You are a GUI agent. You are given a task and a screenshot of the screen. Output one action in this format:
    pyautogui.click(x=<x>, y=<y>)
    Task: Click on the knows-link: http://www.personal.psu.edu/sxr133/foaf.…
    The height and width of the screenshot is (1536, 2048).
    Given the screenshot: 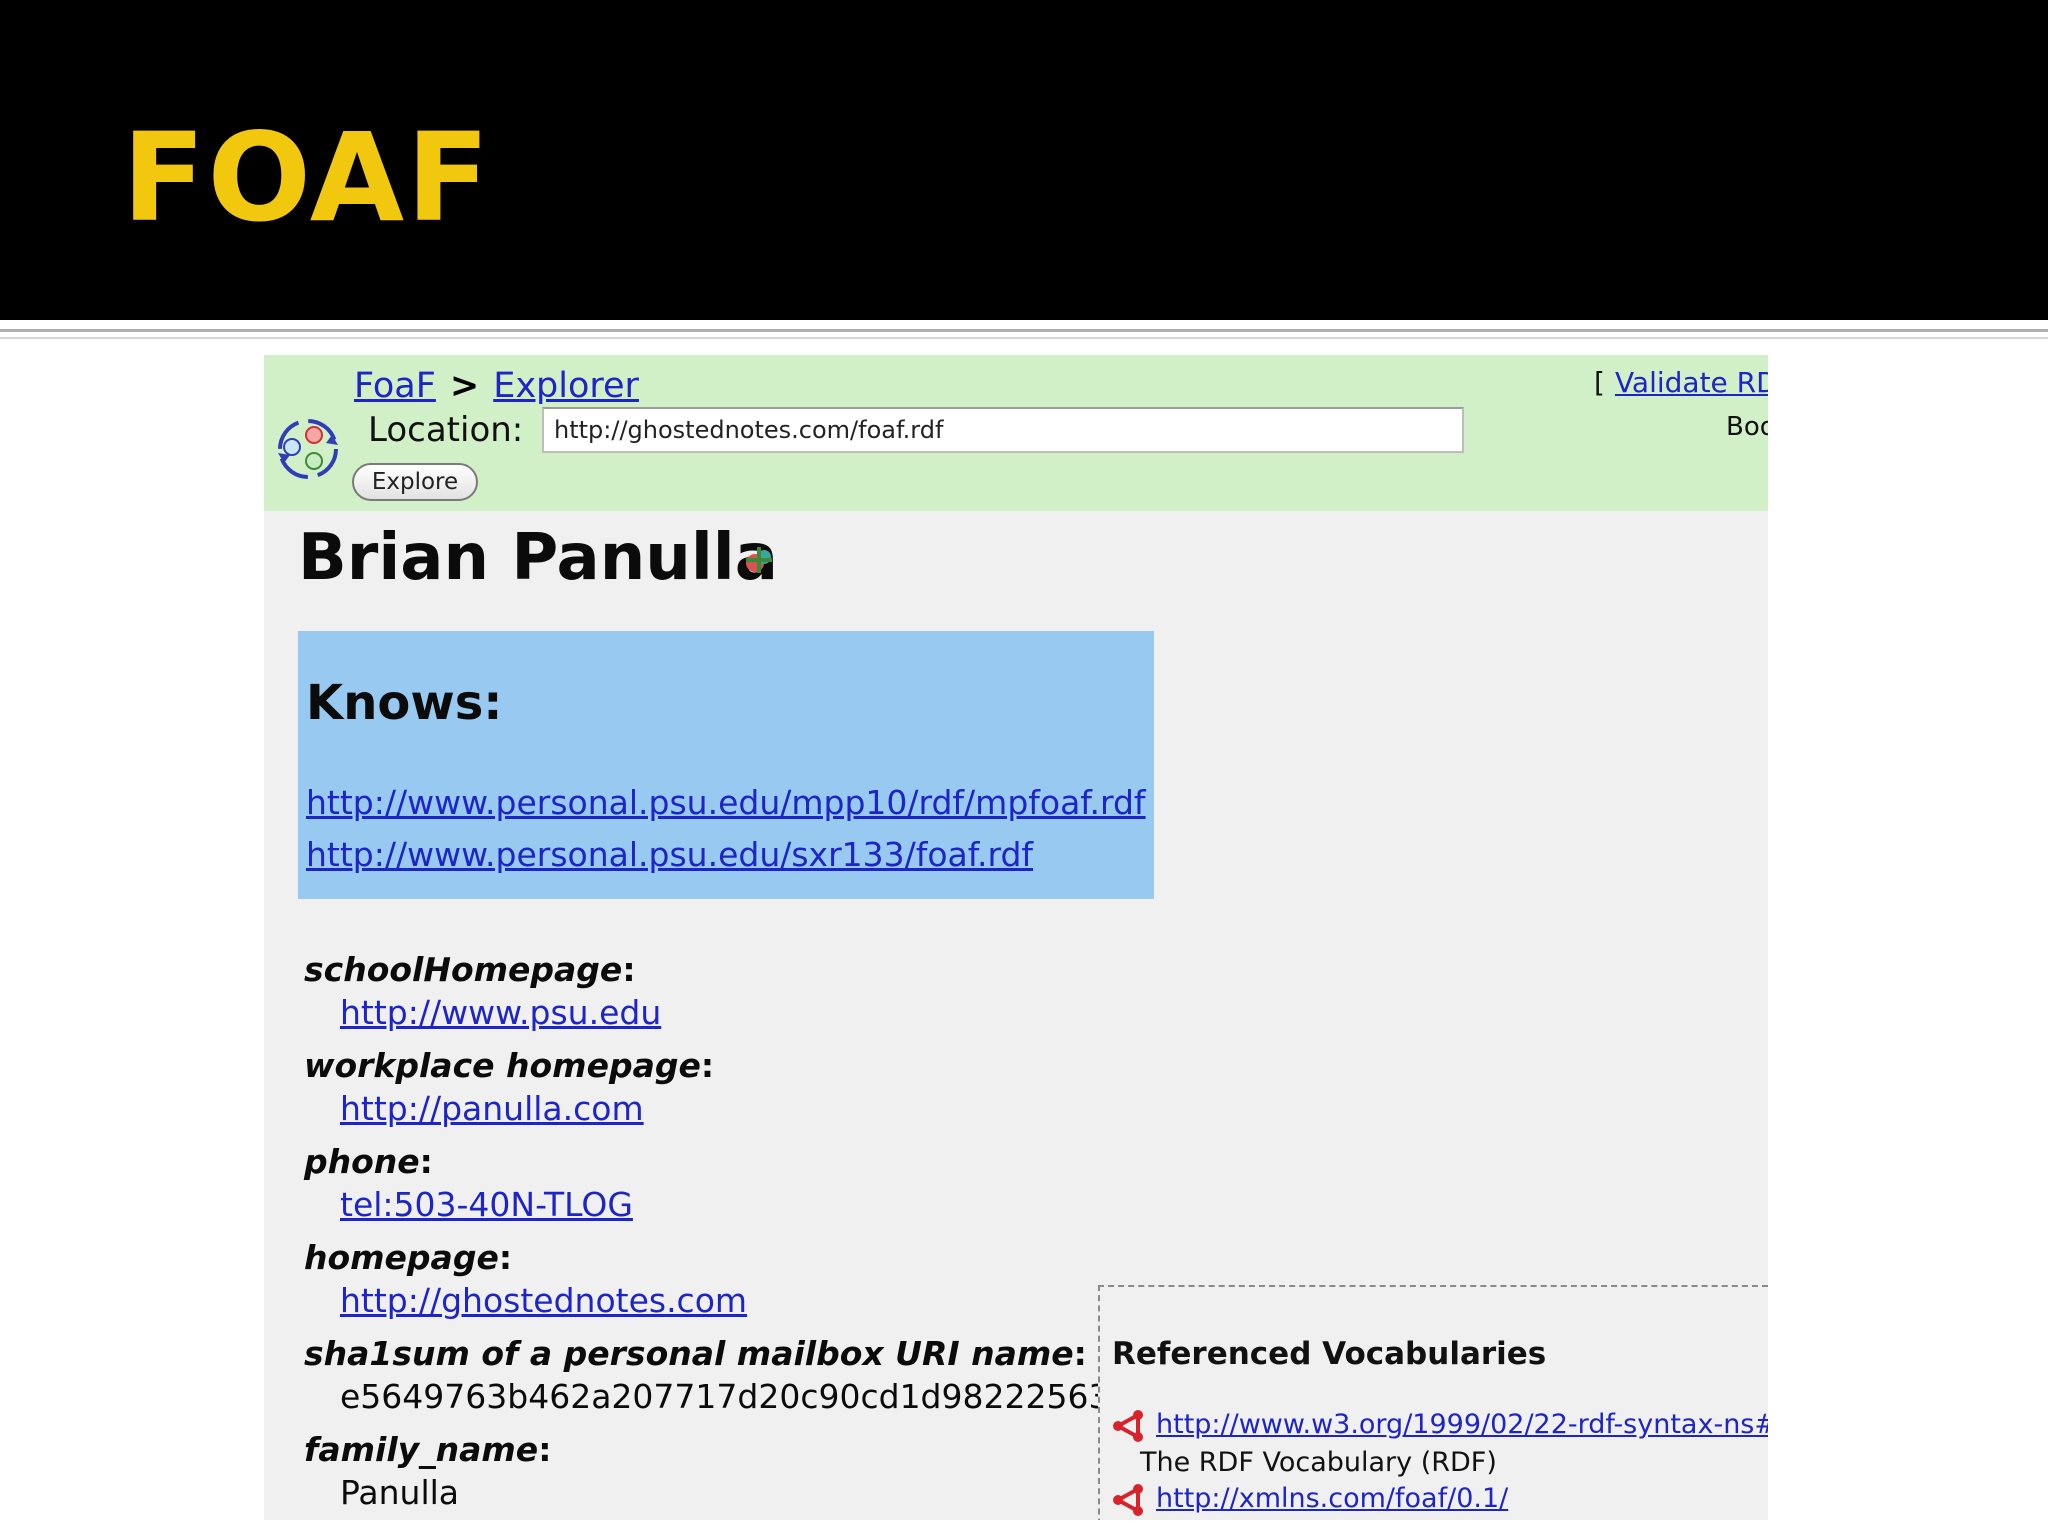 What is the action you would take?
    pyautogui.click(x=669, y=855)
    